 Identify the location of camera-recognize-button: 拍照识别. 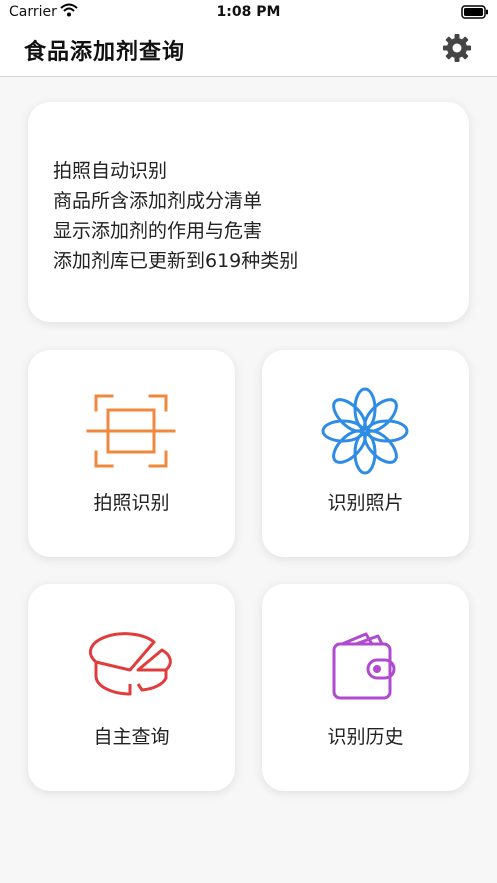
(131, 453).